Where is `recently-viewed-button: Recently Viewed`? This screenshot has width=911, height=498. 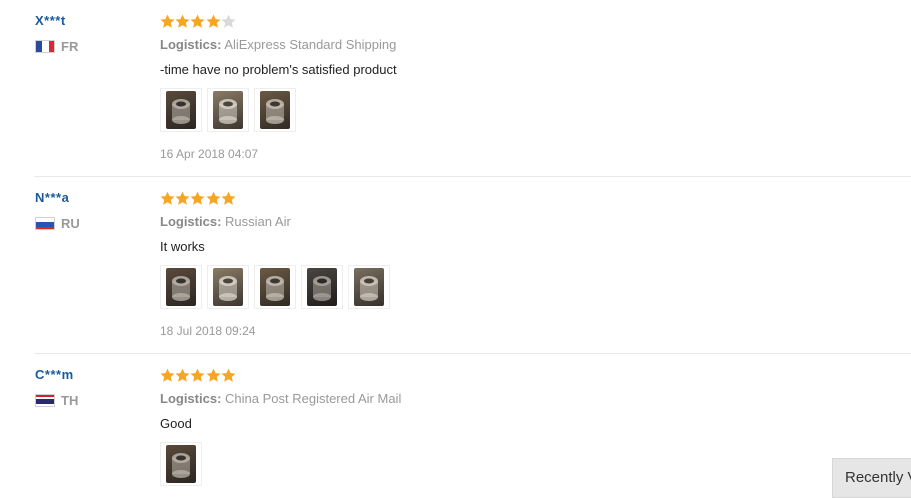 recently-viewed-button: Recently Viewed is located at coordinates (871, 478).